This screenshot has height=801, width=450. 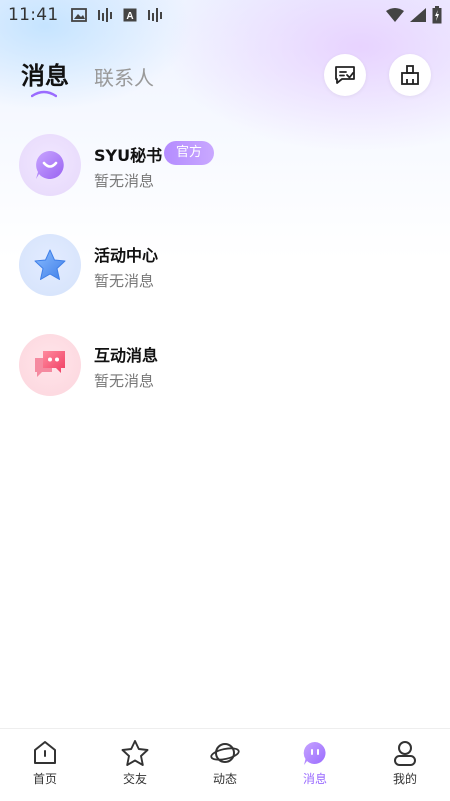 What do you see at coordinates (45, 752) in the screenshot?
I see `home-icon` at bounding box center [45, 752].